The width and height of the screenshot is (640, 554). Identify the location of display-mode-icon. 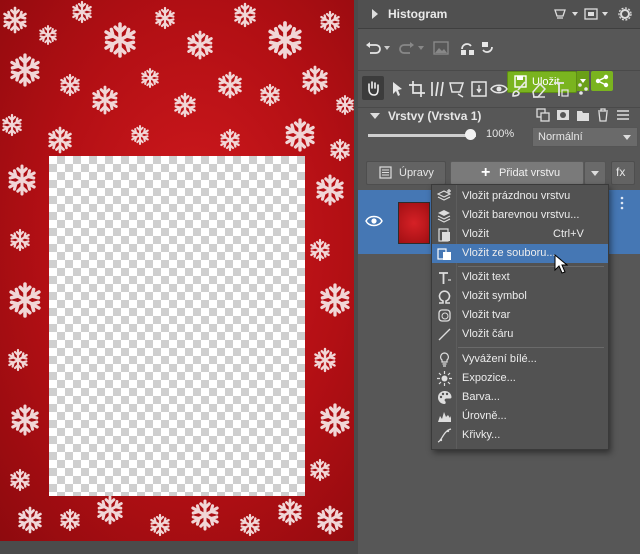
(591, 14).